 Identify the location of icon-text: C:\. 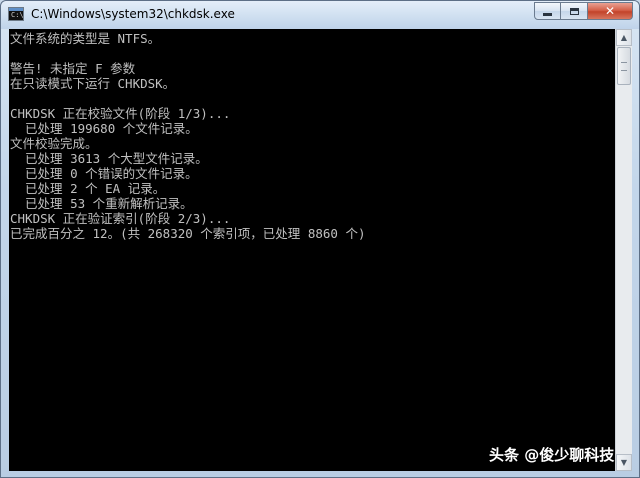
(17, 15).